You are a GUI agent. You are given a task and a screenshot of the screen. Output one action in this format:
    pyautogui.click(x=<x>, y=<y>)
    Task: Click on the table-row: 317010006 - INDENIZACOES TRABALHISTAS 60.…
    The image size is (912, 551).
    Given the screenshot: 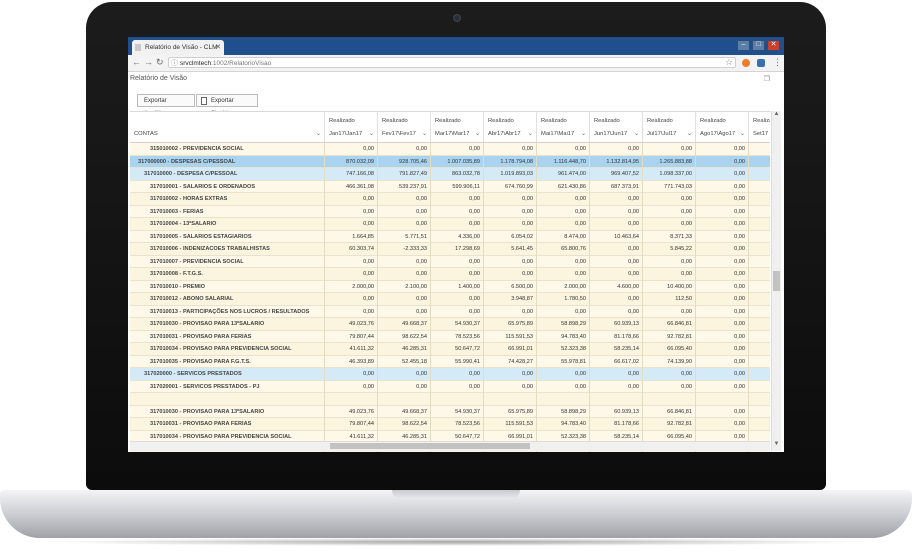 What is the action you would take?
    pyautogui.click(x=450, y=249)
    